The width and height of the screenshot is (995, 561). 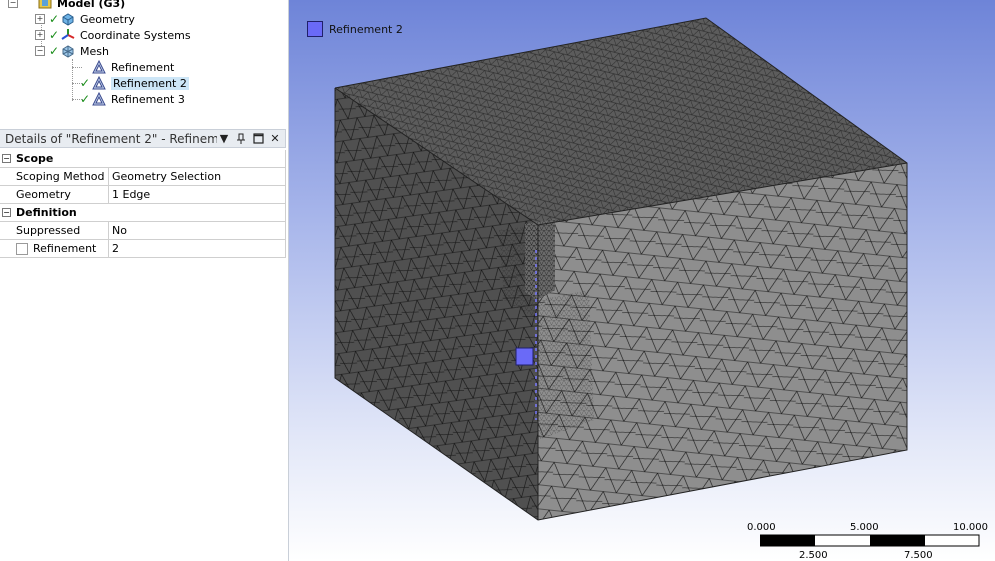 I want to click on property-row: Refinement 2, so click(x=143, y=249).